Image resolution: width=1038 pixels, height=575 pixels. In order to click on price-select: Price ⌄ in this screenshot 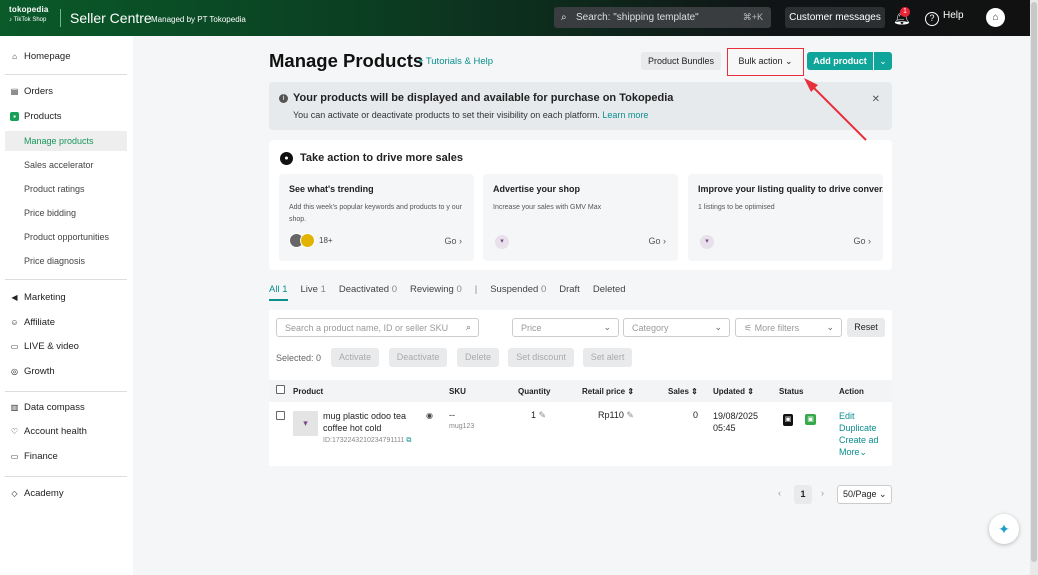, I will do `click(565, 327)`.